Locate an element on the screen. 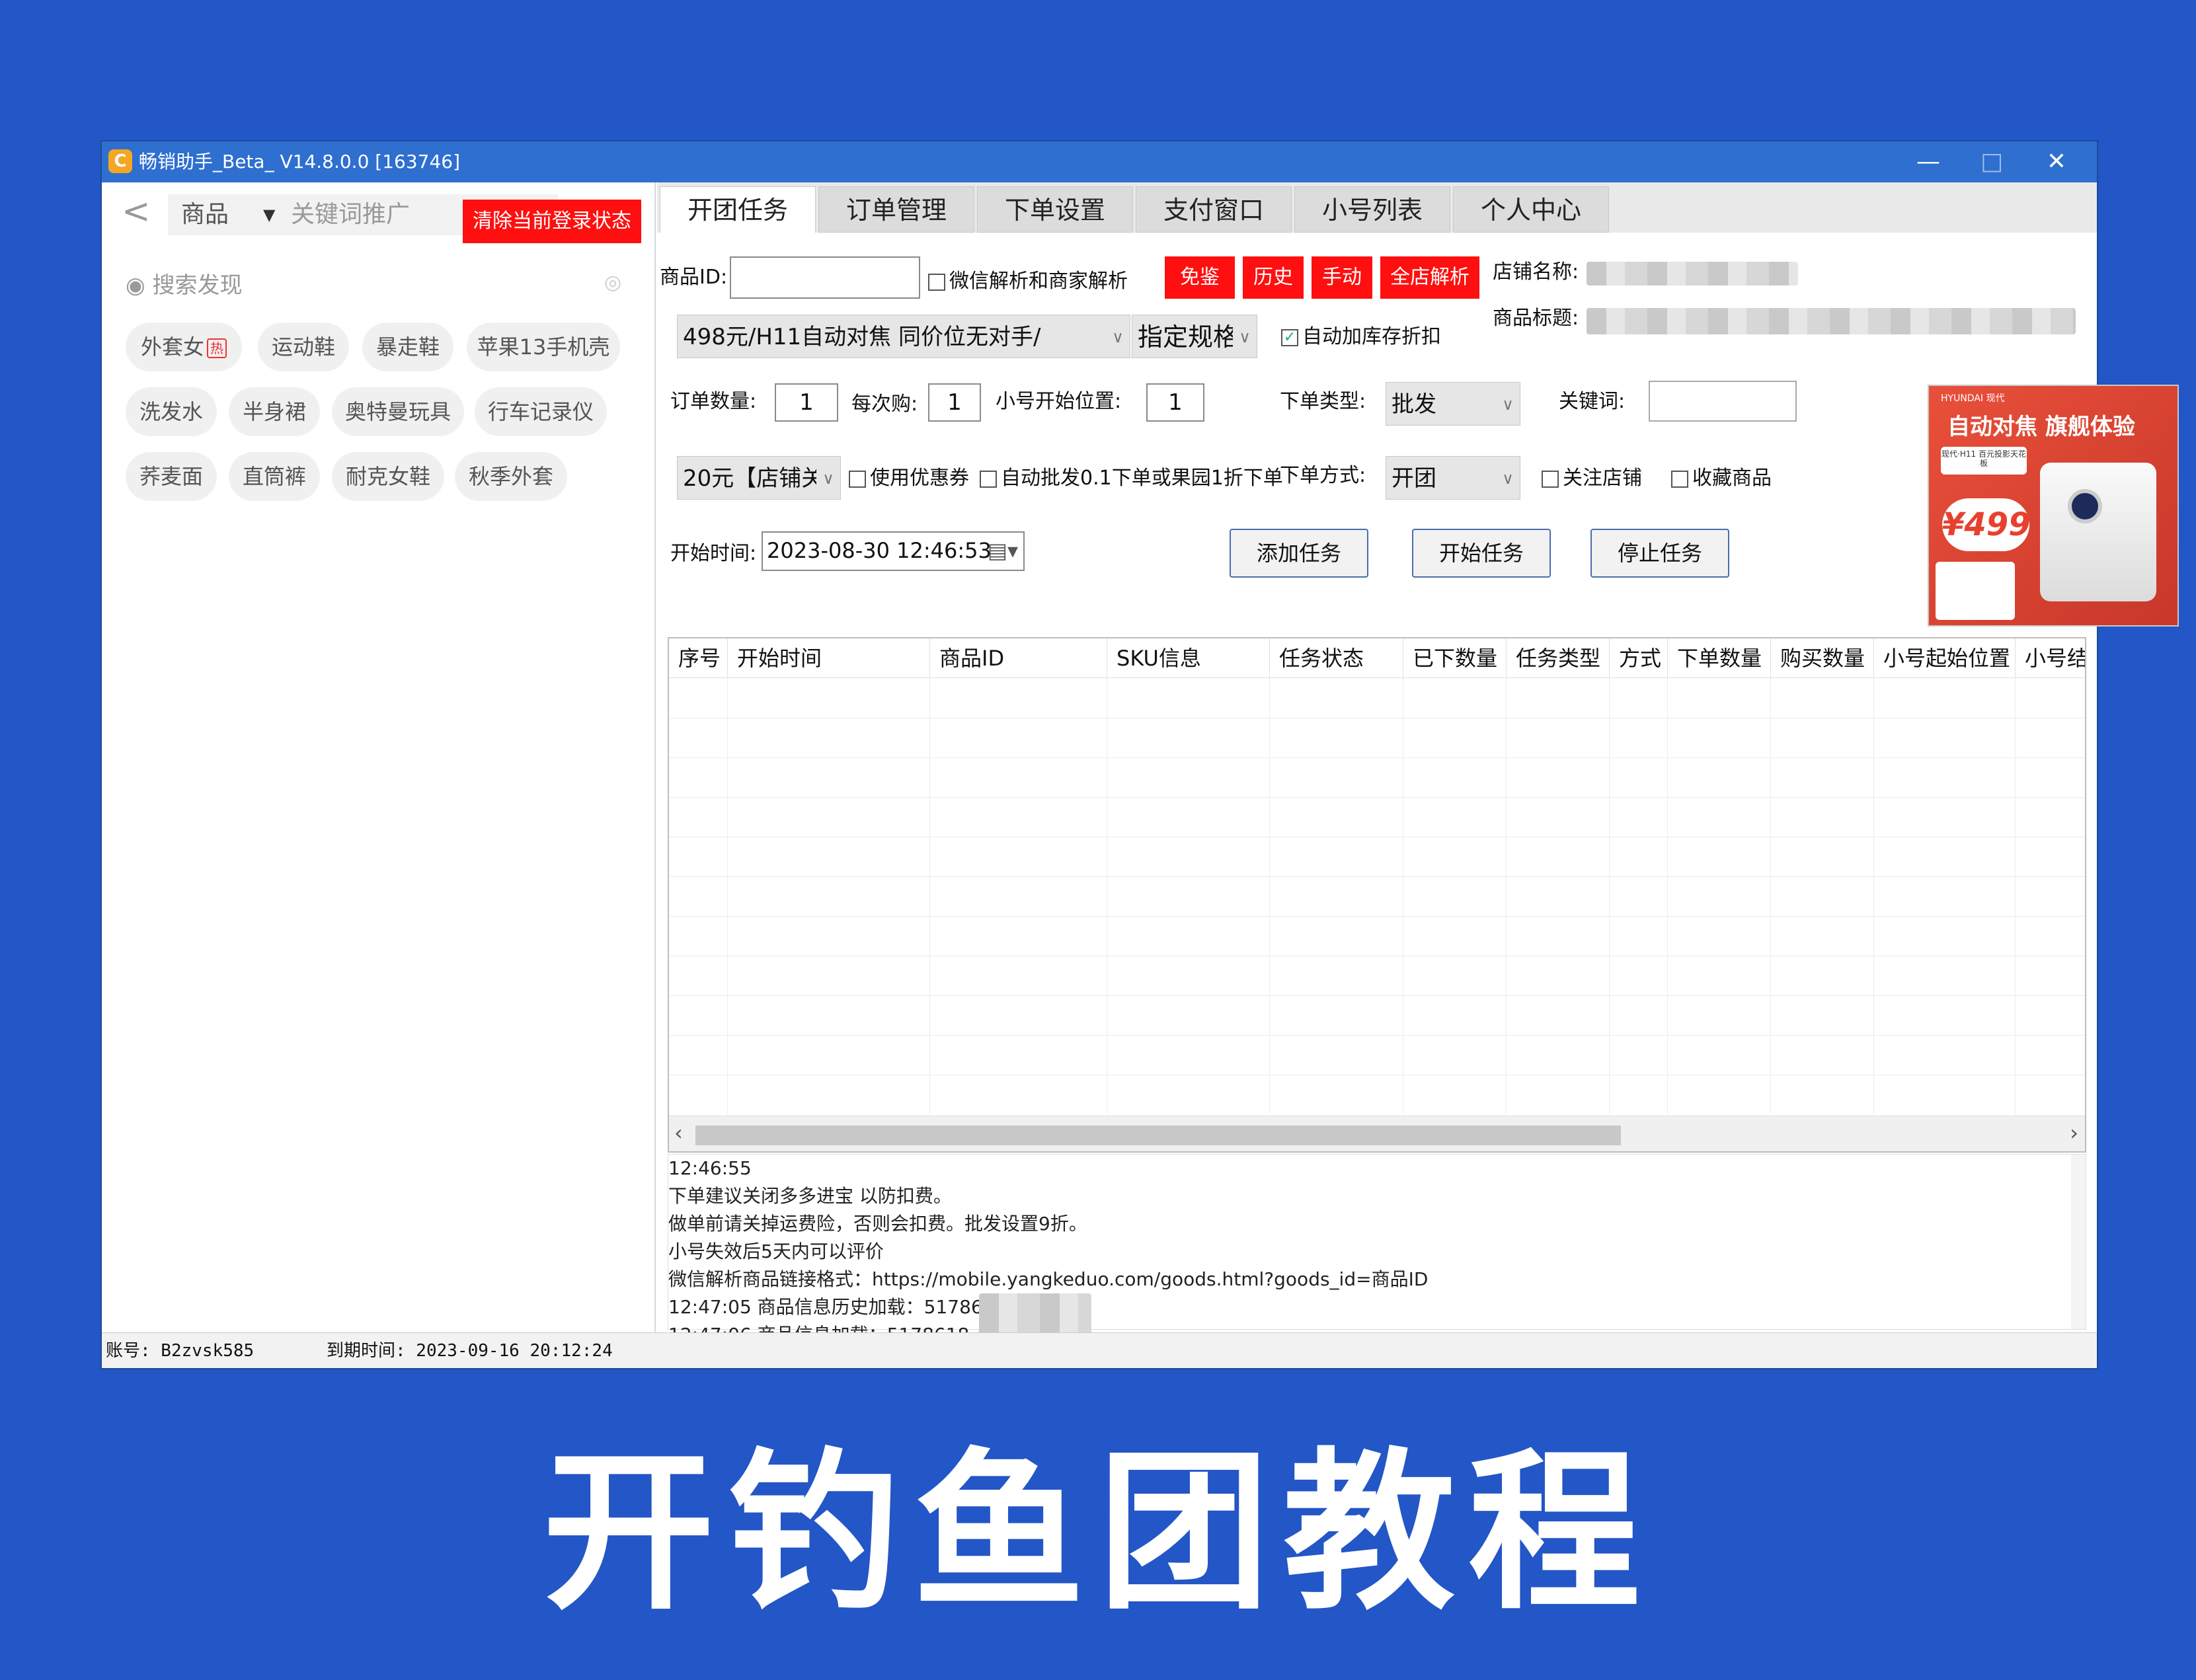 The image size is (2196, 1680). tag-item: 苹果13手机壳 is located at coordinates (543, 347).